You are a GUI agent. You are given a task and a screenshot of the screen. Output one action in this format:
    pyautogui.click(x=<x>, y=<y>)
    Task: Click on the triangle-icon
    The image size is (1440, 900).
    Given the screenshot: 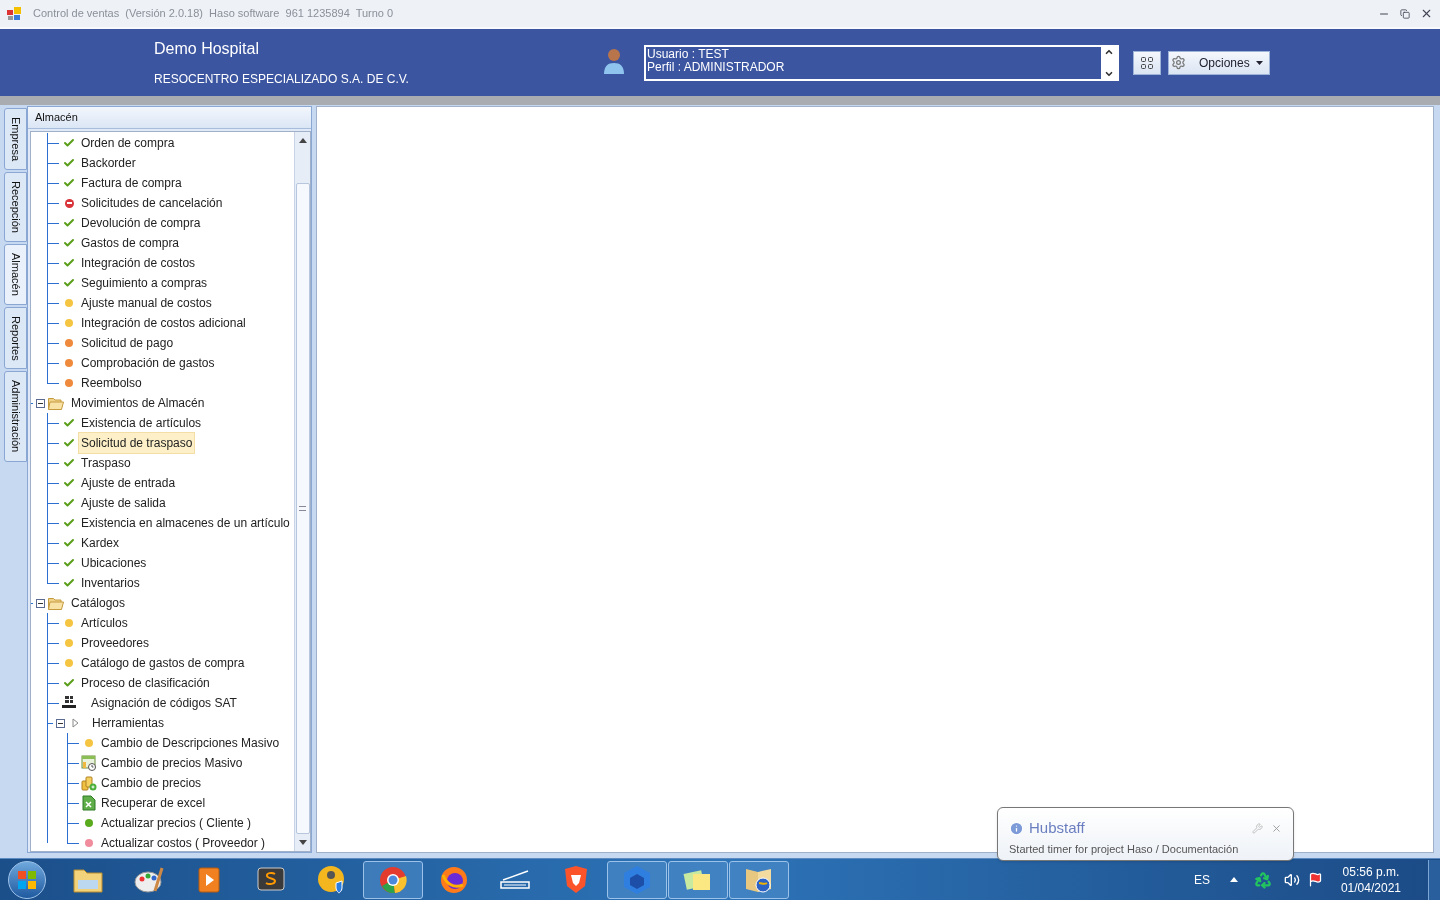 What is the action you would take?
    pyautogui.click(x=76, y=723)
    